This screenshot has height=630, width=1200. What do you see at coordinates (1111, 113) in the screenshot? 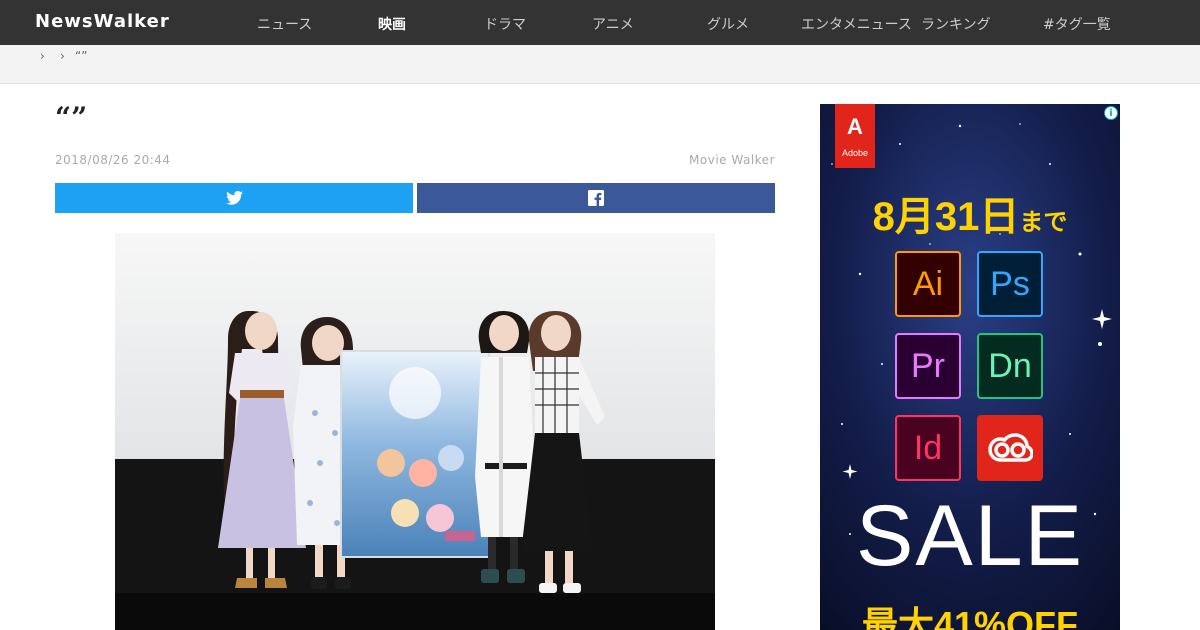
I see `ad-info-icon: i` at bounding box center [1111, 113].